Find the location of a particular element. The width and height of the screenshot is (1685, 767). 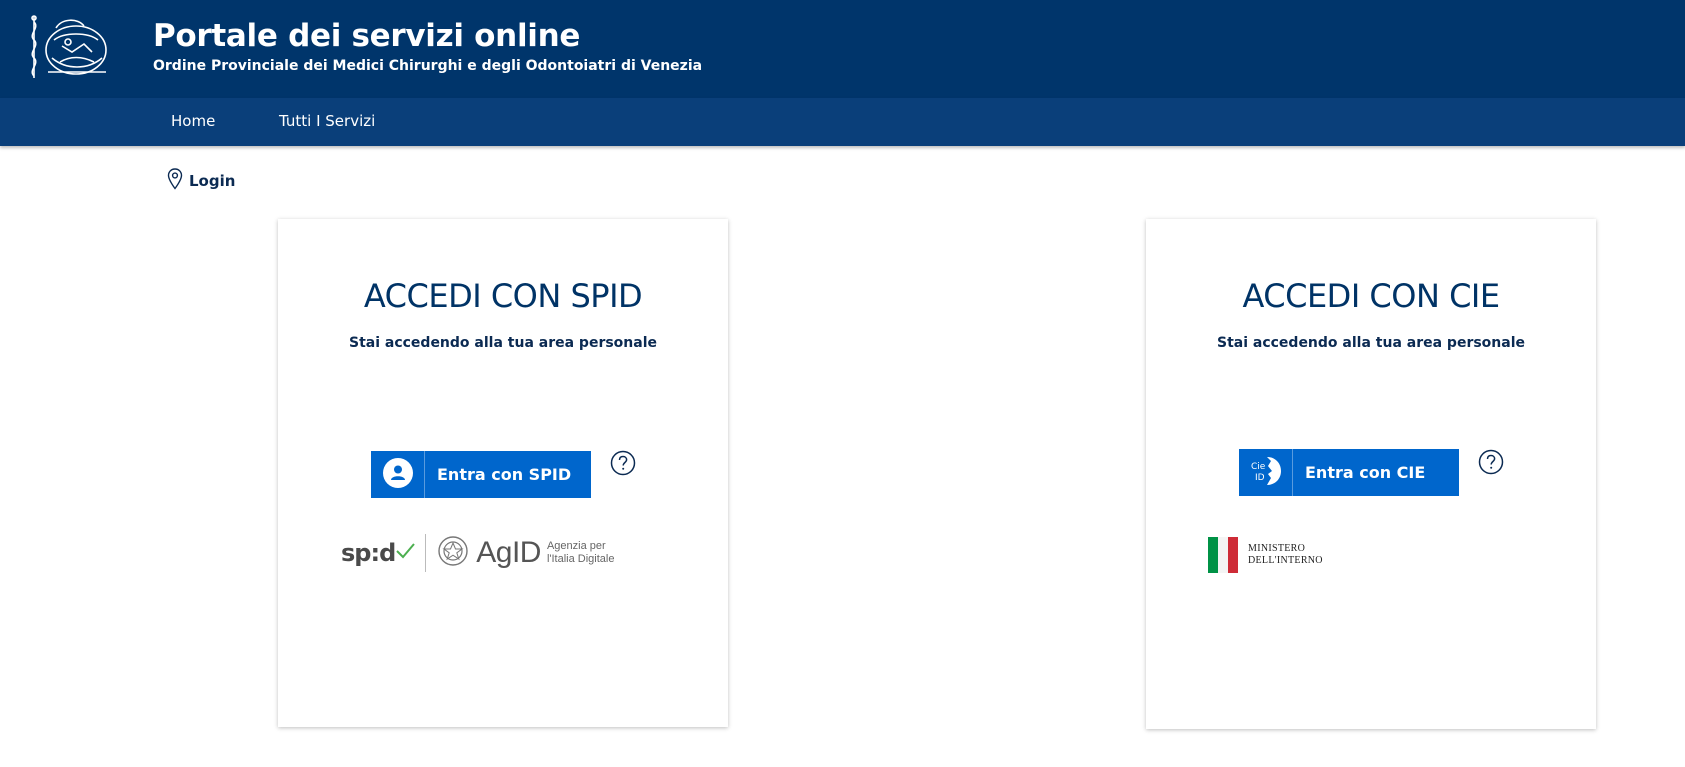

agid-line-1: Agenzia per is located at coordinates (576, 546).